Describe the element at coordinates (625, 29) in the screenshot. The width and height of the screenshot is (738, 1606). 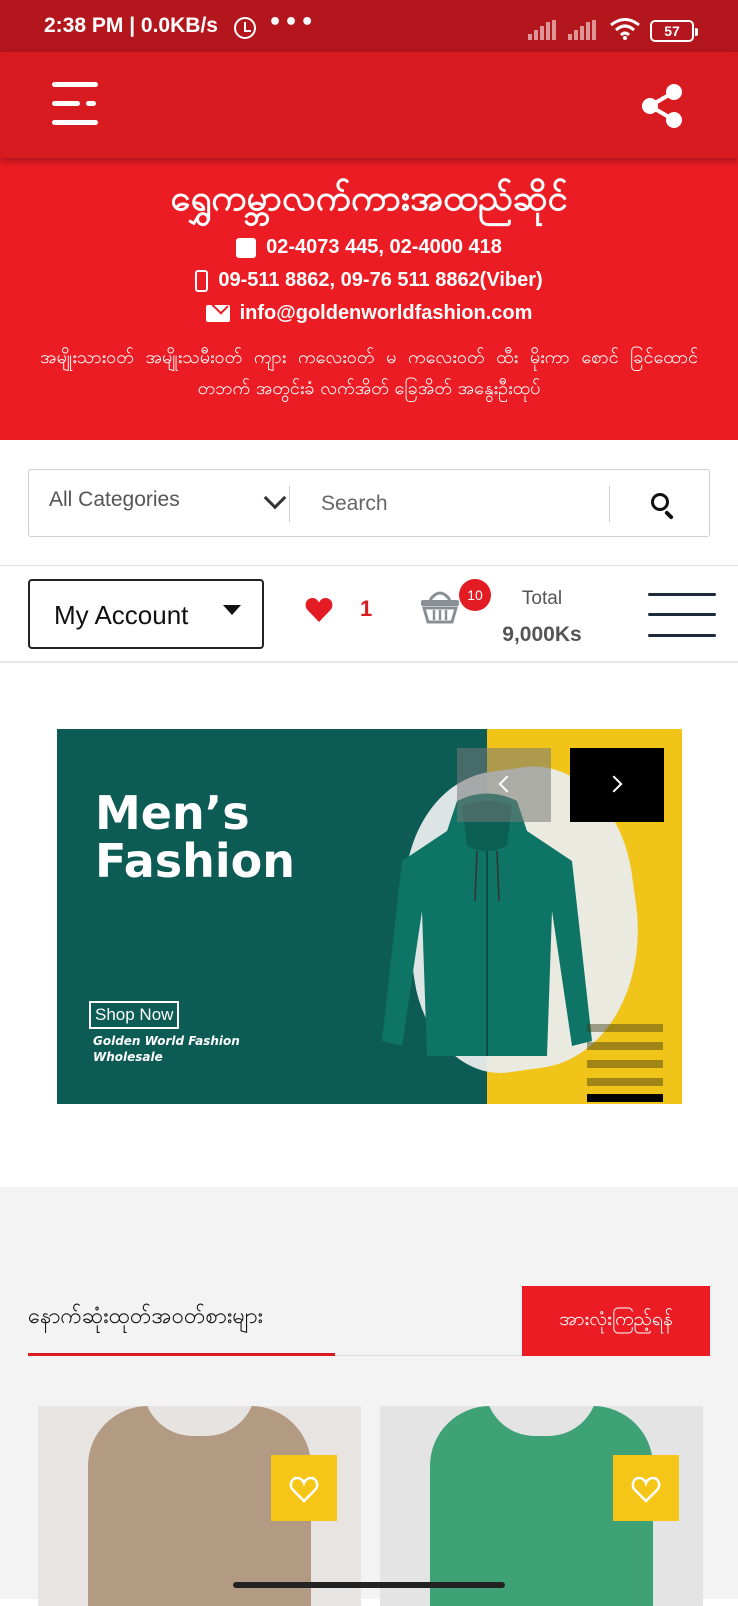
I see `wifi-icon` at that location.